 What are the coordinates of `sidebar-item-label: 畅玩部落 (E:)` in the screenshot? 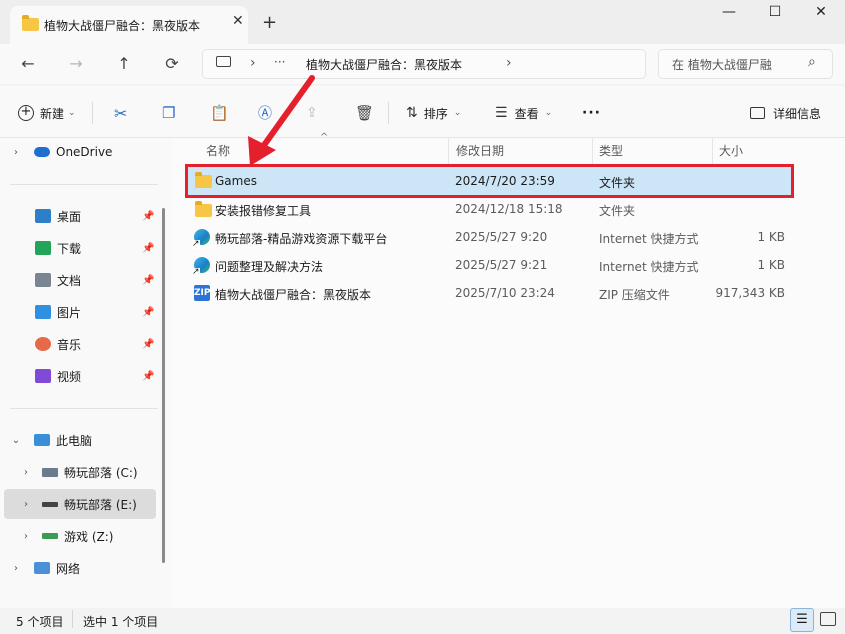 It's located at (100, 504).